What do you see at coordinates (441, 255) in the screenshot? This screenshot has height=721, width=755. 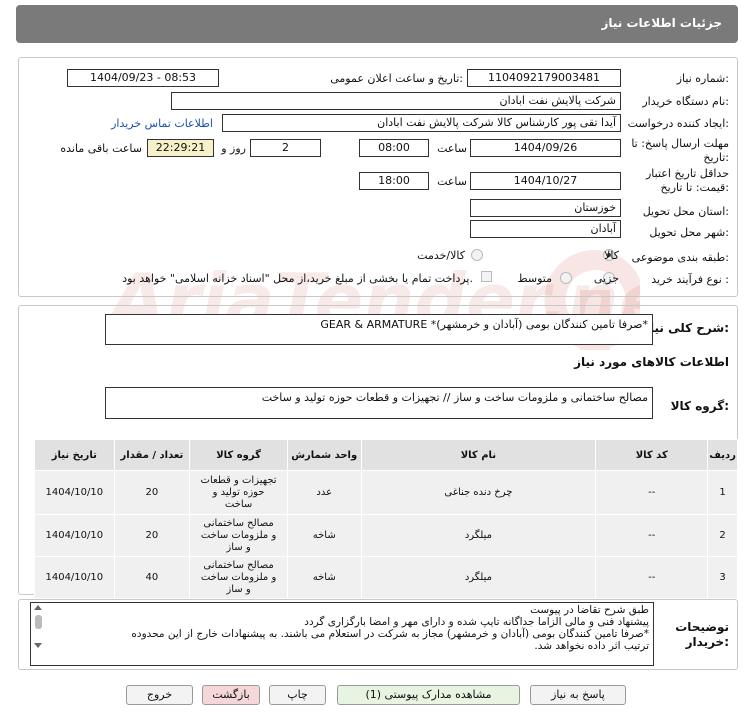 I see `category-option-goods-service: کالا/خدمت` at bounding box center [441, 255].